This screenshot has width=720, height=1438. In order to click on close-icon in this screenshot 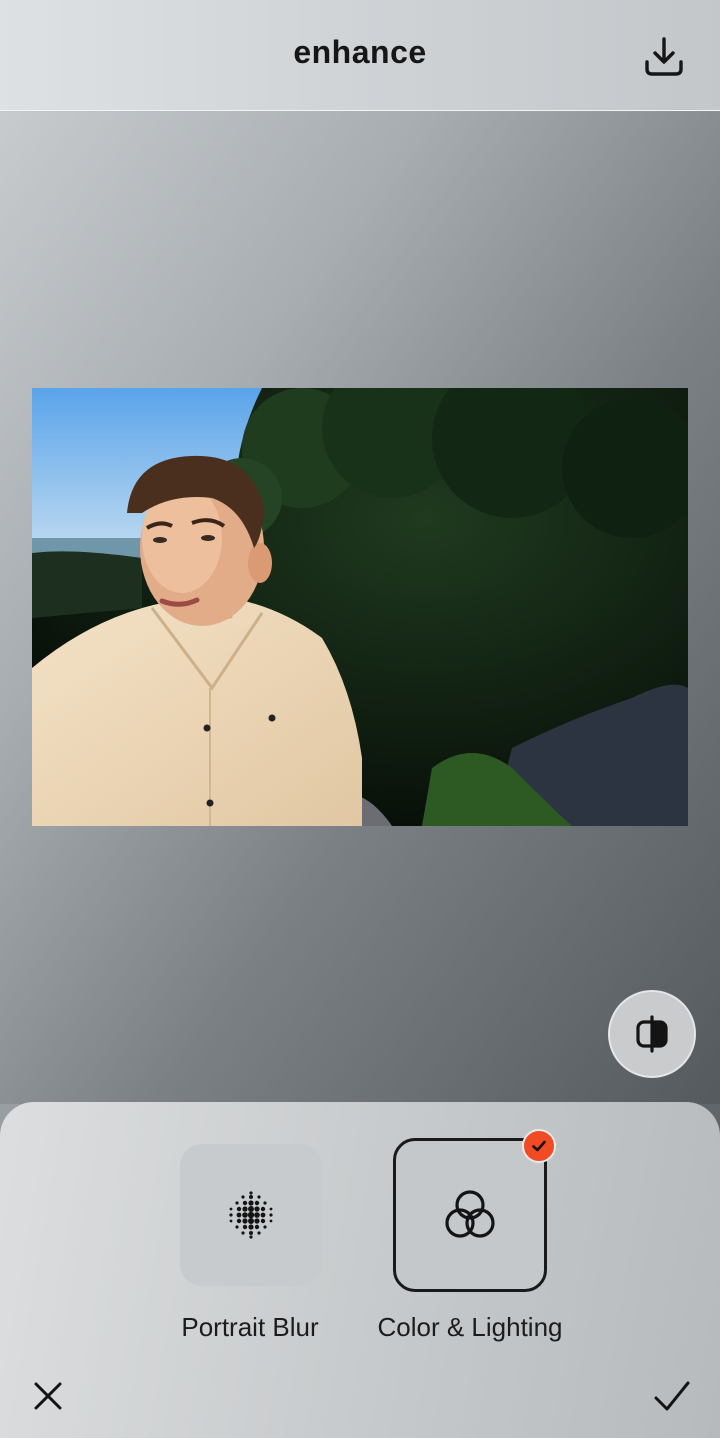, I will do `click(48, 1396)`.